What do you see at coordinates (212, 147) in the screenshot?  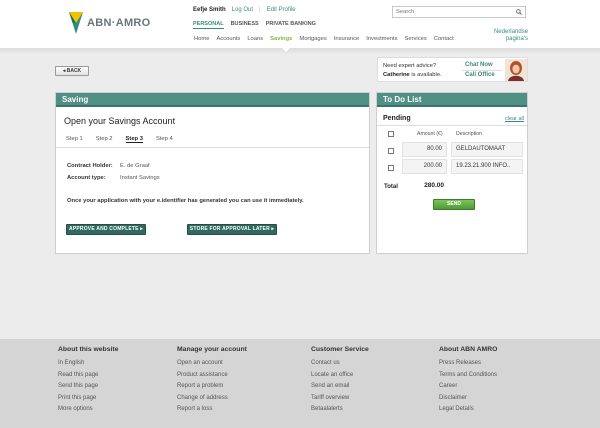 I see `steps-divider` at bounding box center [212, 147].